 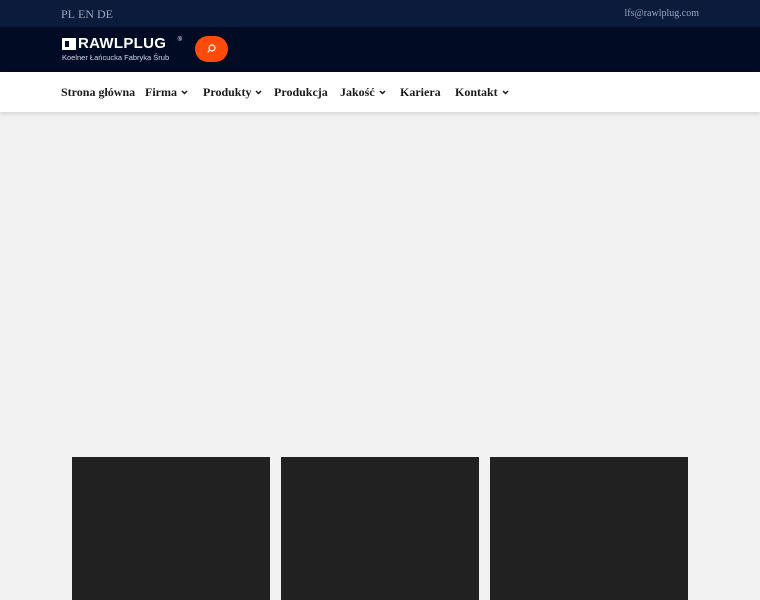 I want to click on logo-trademark: ®, so click(x=179, y=40).